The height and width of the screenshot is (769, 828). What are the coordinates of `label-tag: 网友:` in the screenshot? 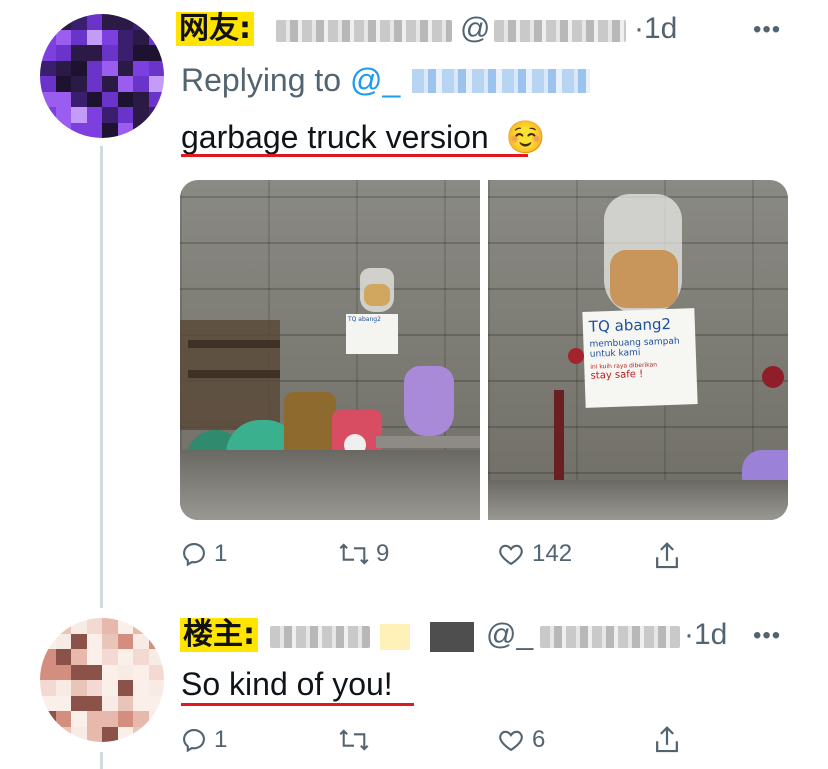 It's located at (215, 29).